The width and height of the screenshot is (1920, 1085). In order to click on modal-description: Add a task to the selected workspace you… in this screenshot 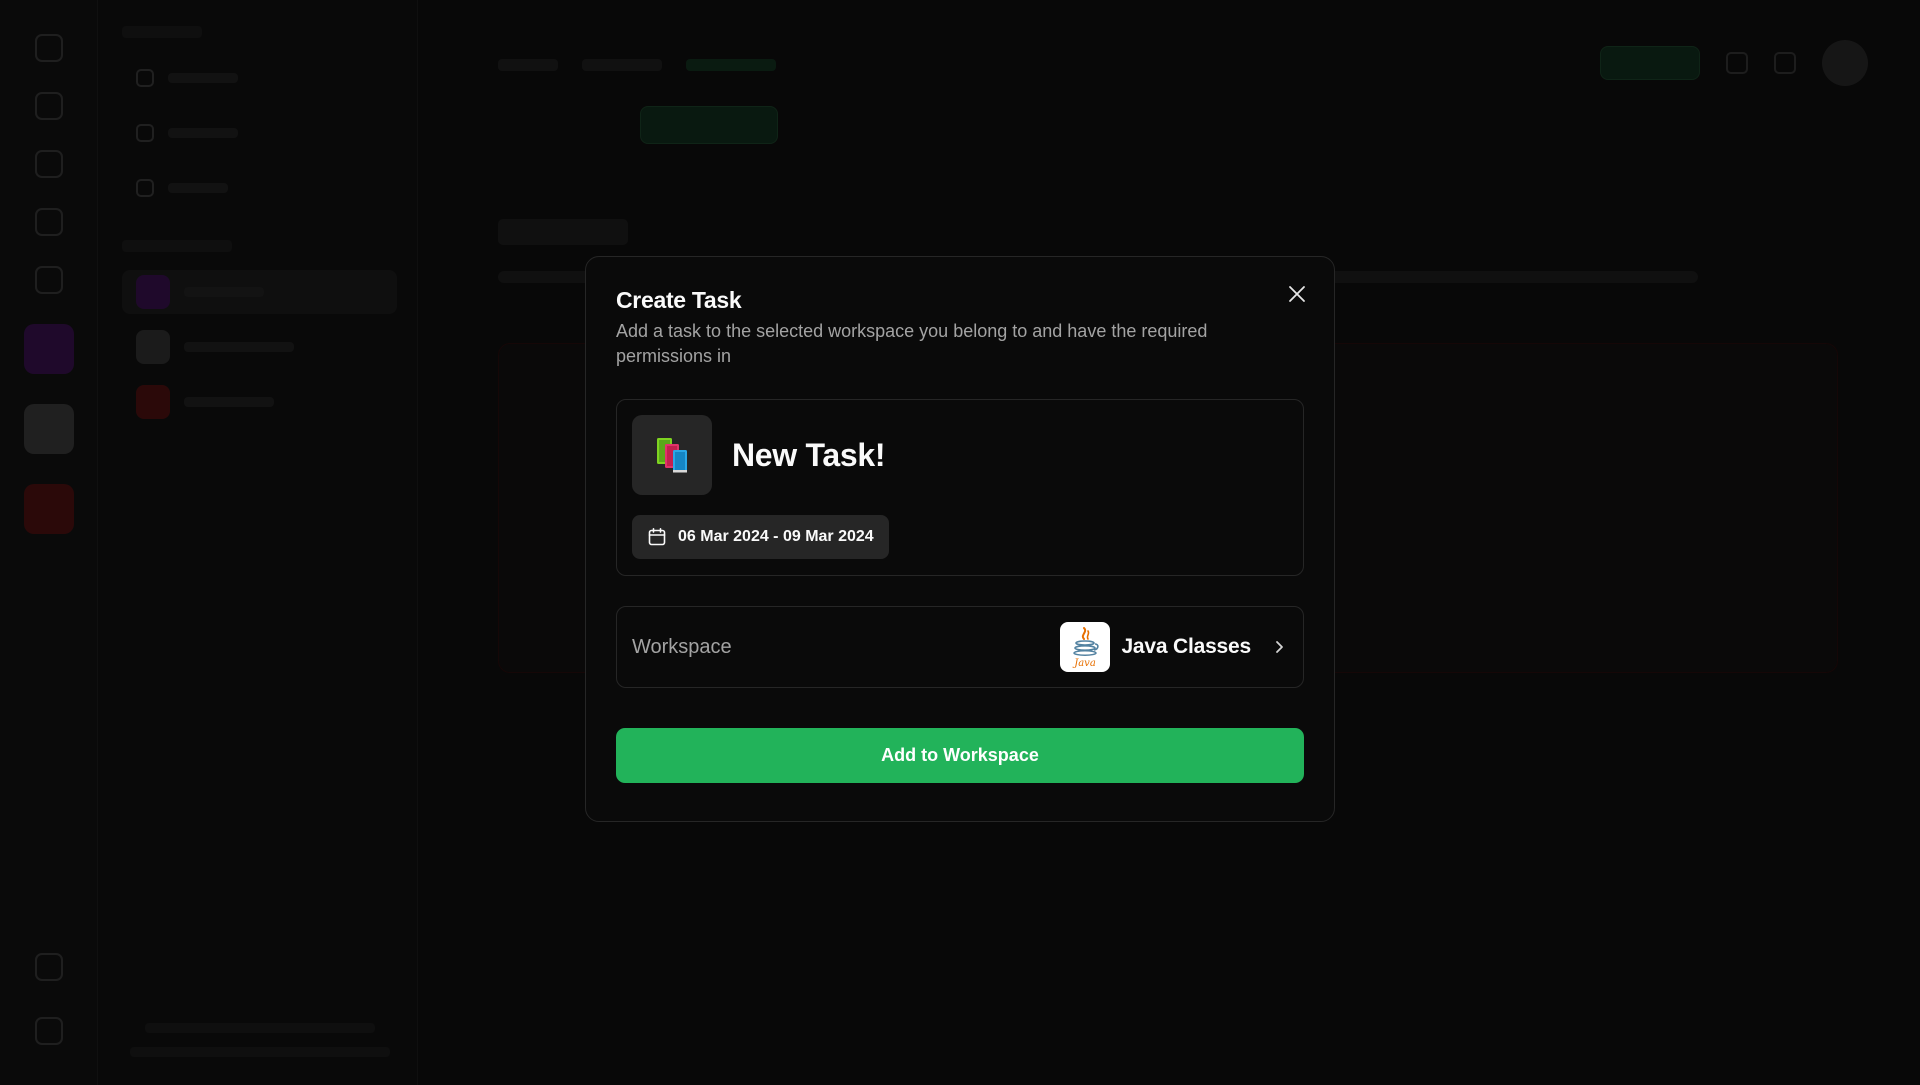, I will do `click(912, 343)`.